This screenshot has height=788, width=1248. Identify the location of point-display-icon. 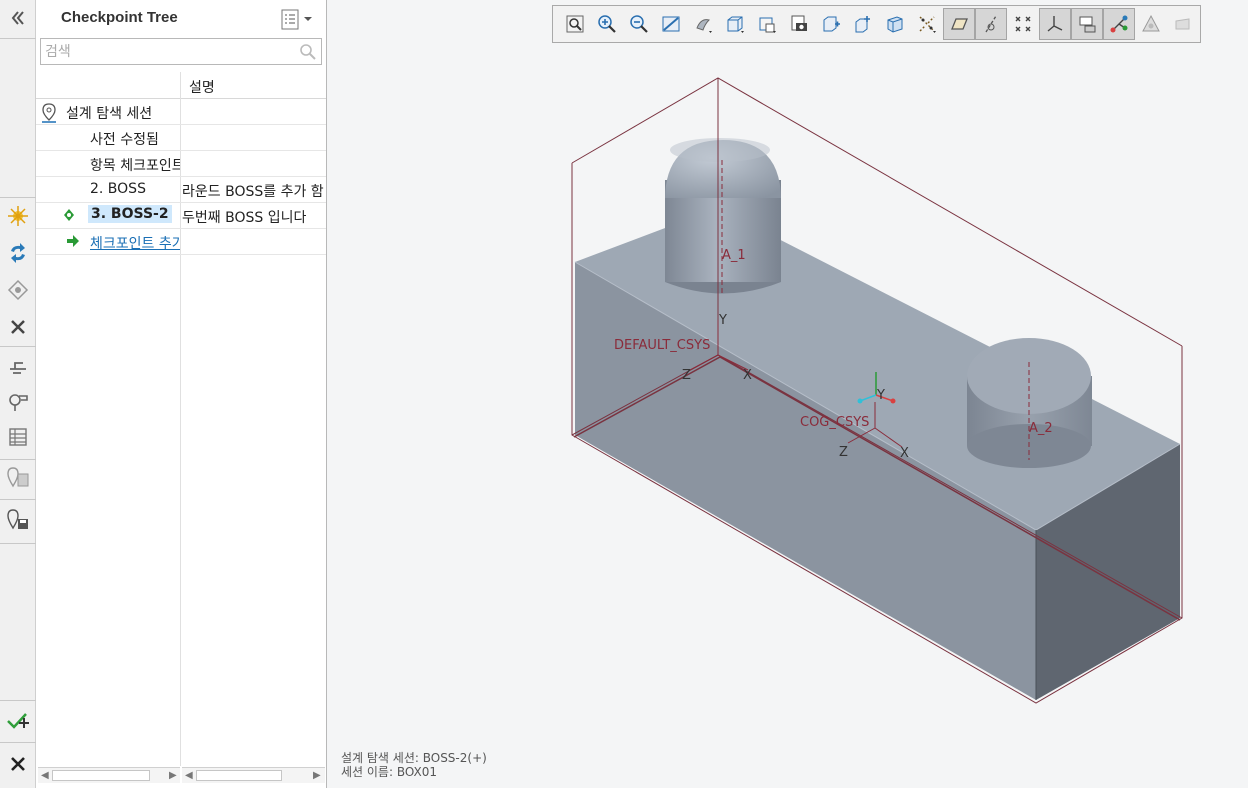
(1023, 24).